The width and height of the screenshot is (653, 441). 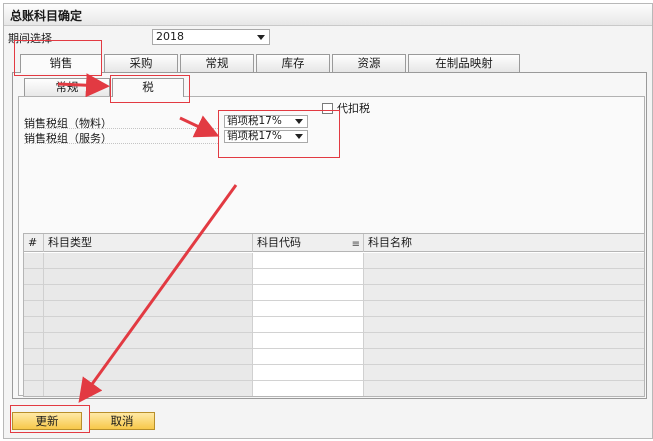 I want to click on update-button: 更新, so click(x=47, y=421).